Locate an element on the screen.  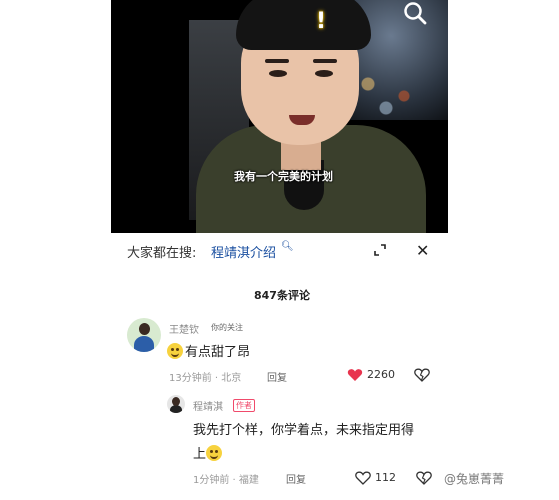
comment-text-body: 有点甜了昂 is located at coordinates (218, 352).